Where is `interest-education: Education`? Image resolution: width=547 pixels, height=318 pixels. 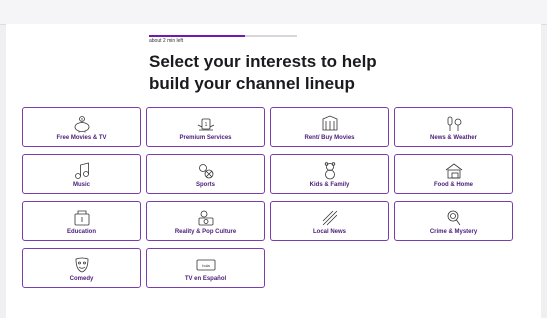
interest-education: Education is located at coordinates (81, 221).